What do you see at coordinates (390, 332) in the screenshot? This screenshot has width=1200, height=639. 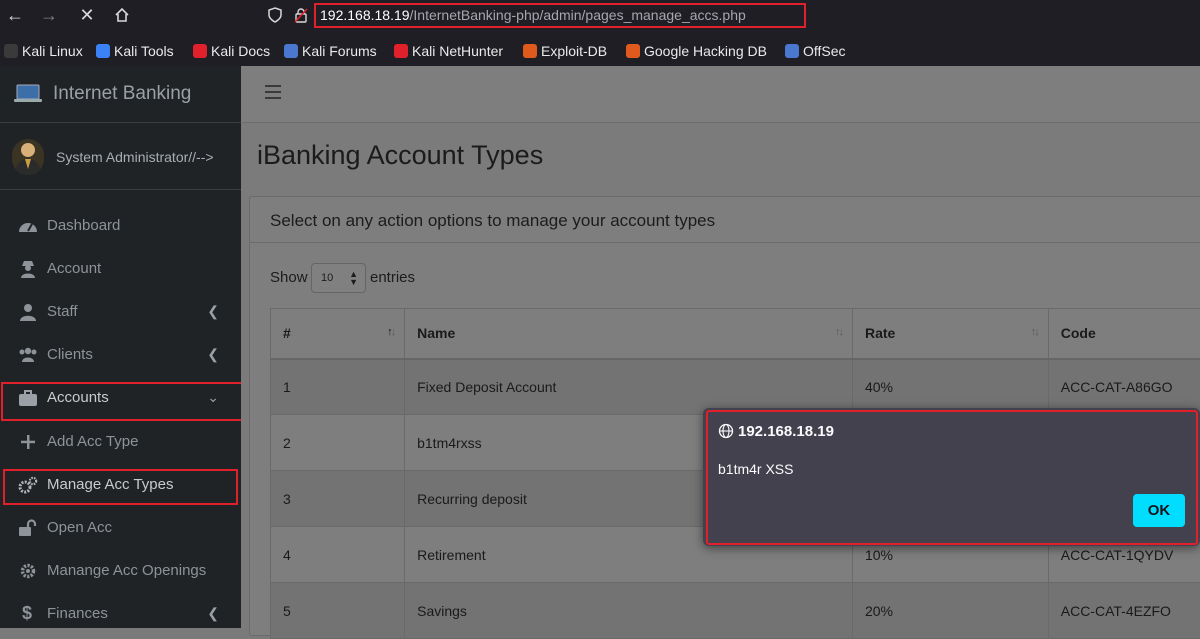 I see `sort-asc-icon: ↑↓` at bounding box center [390, 332].